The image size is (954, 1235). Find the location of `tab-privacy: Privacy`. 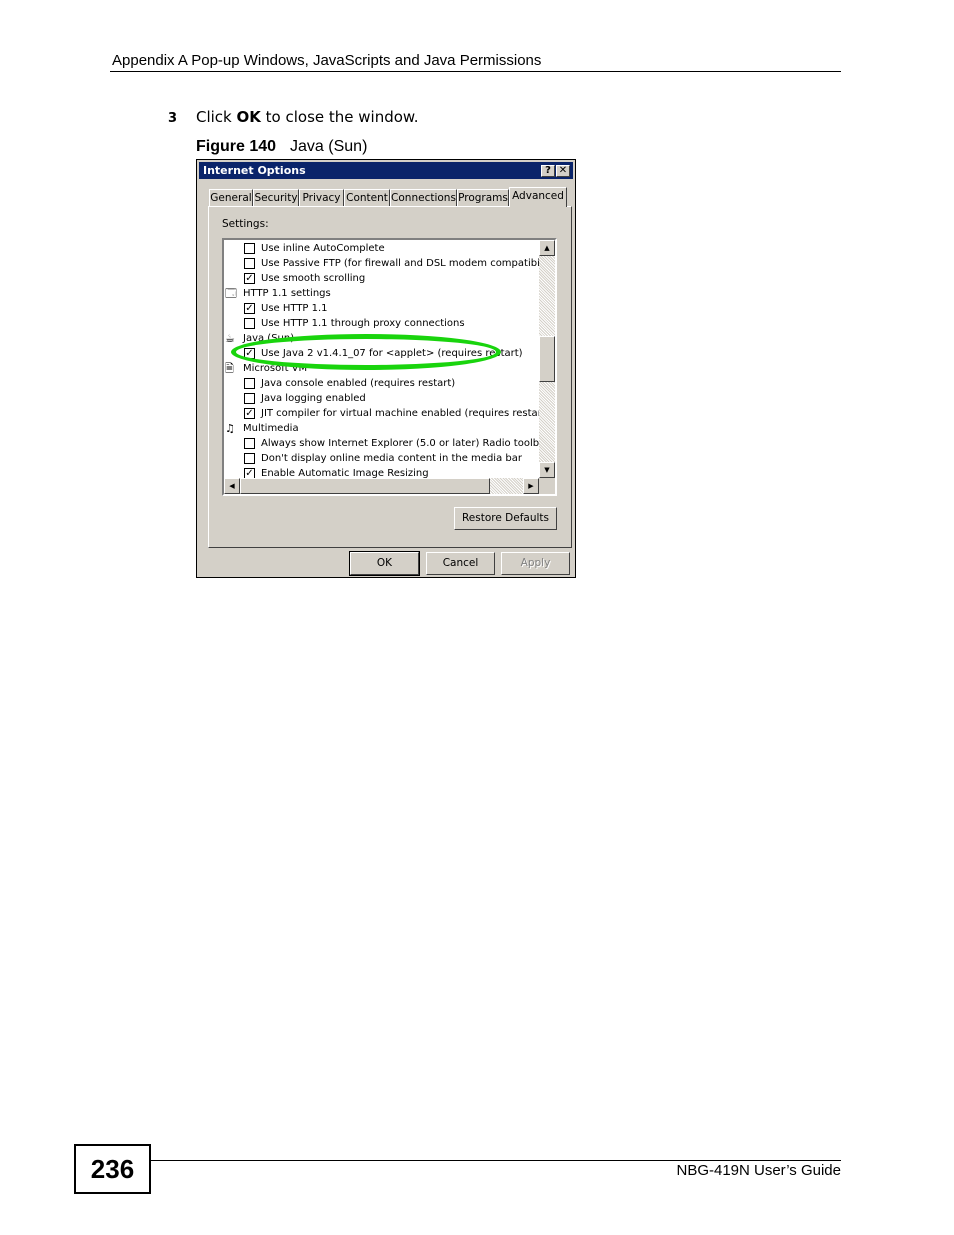

tab-privacy: Privacy is located at coordinates (321, 197).